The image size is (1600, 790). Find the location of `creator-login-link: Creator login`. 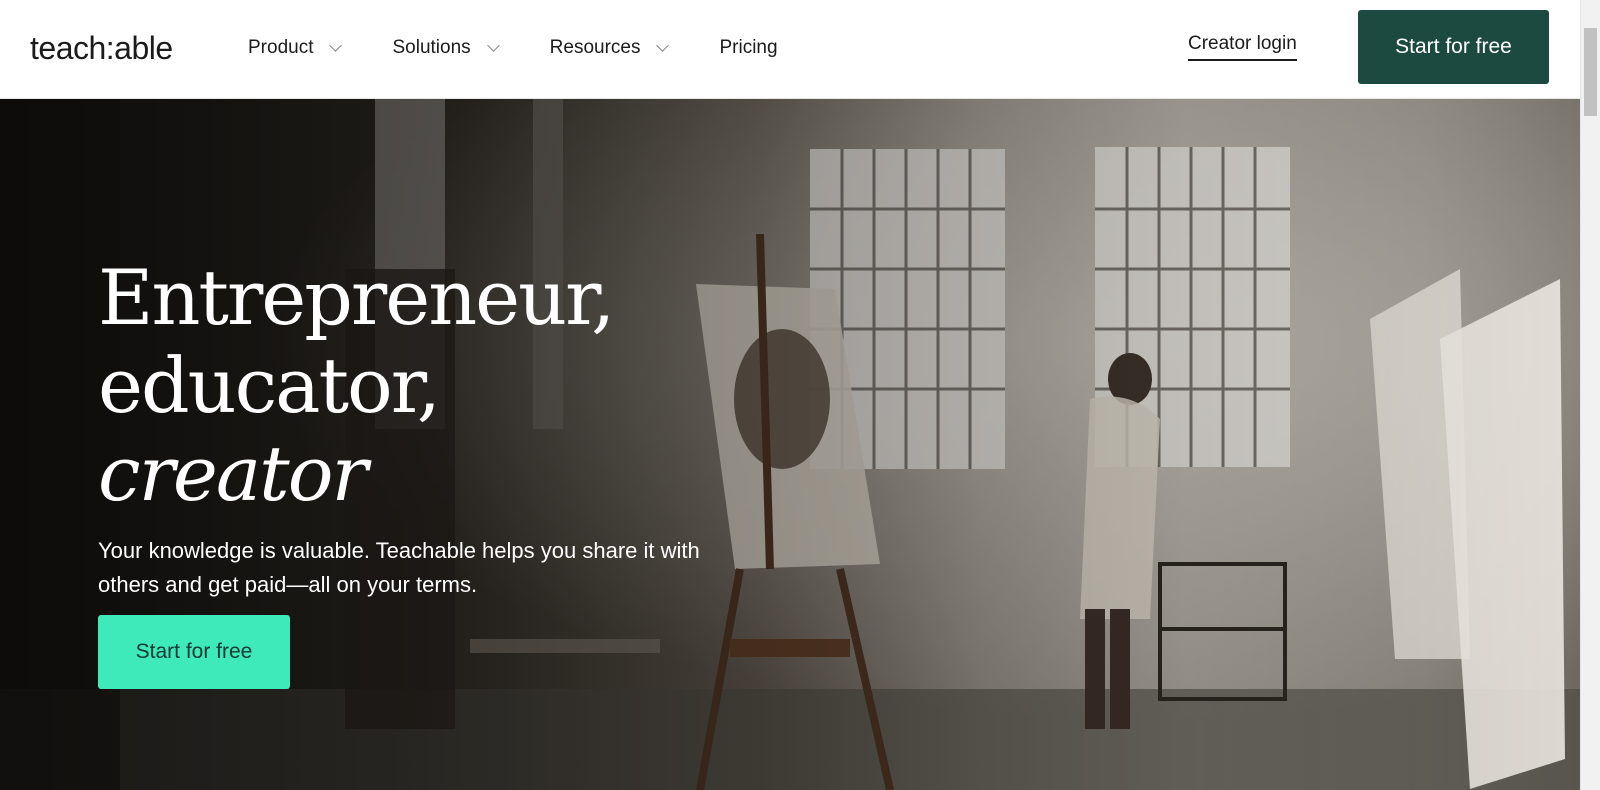

creator-login-link: Creator login is located at coordinates (1242, 47).